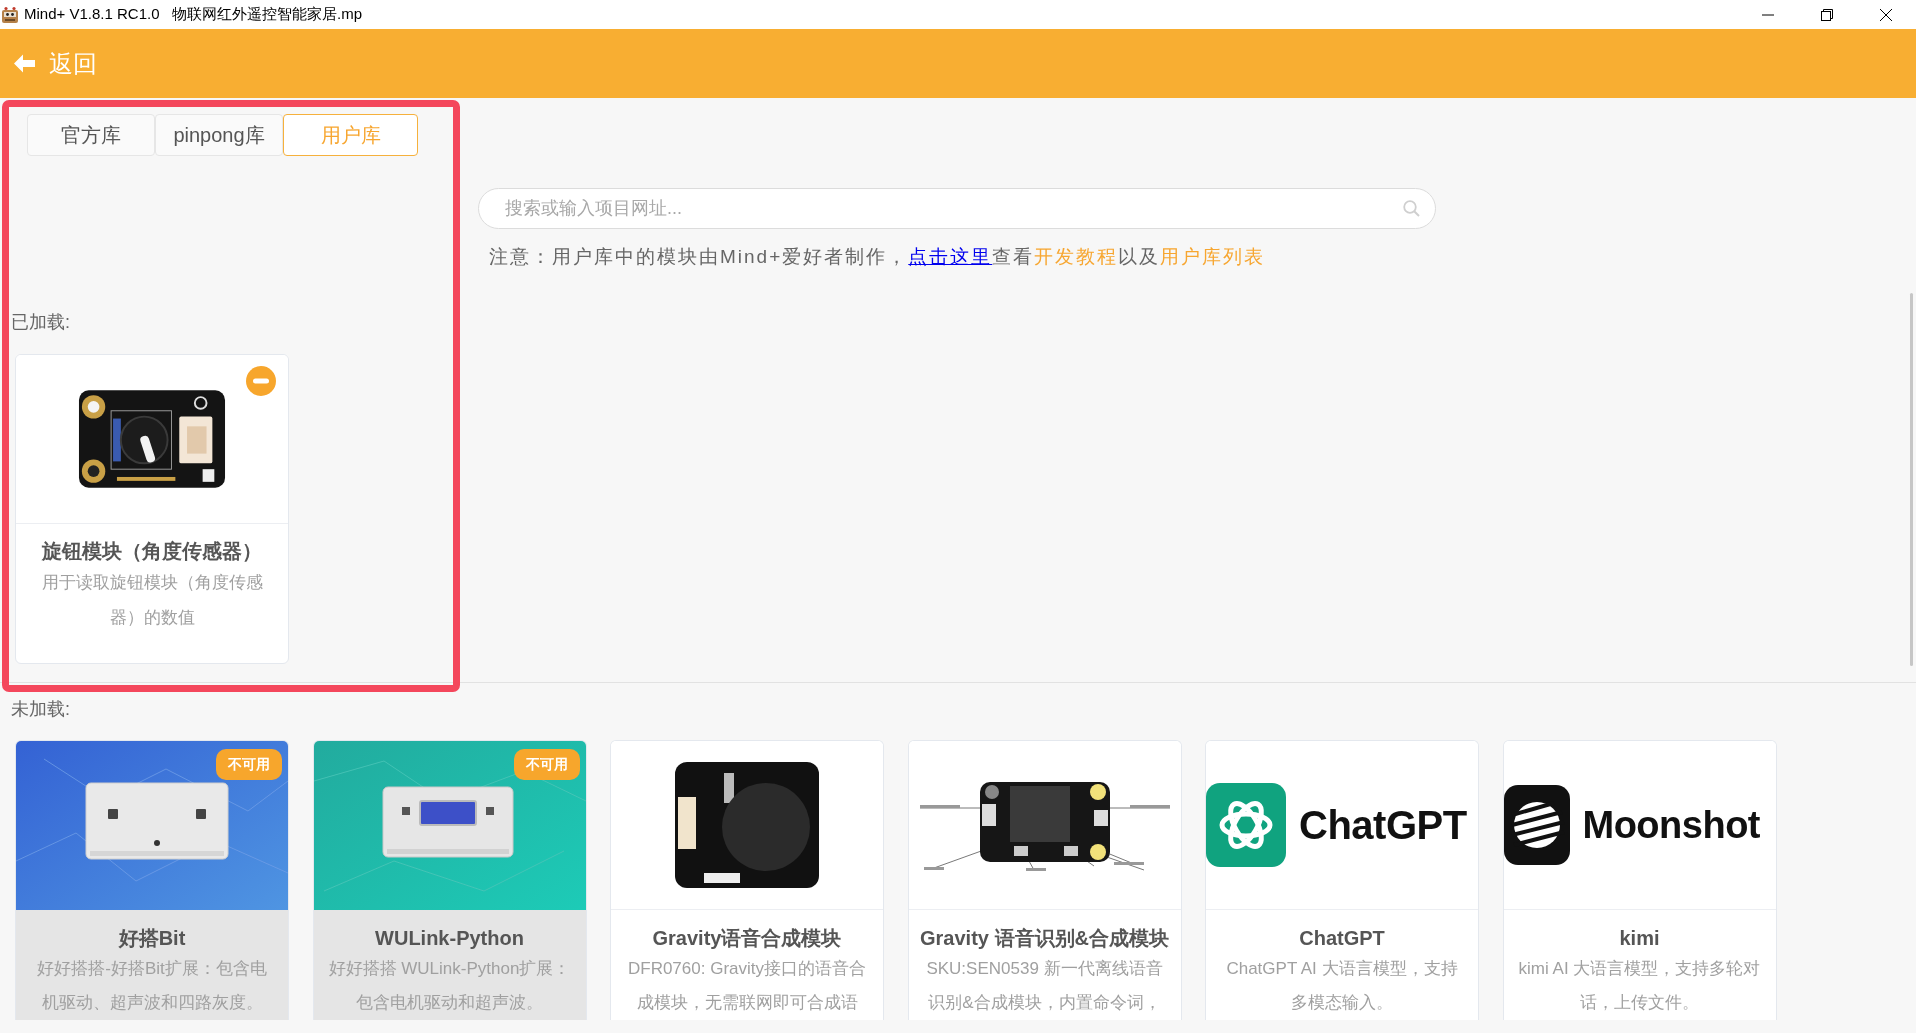 This screenshot has width=1916, height=1033. What do you see at coordinates (877, 257) in the screenshot?
I see `notice-text: 注意：用户库中的模块由Mind+爱好者制作，点击这里查看开发教程以及用户库列表` at bounding box center [877, 257].